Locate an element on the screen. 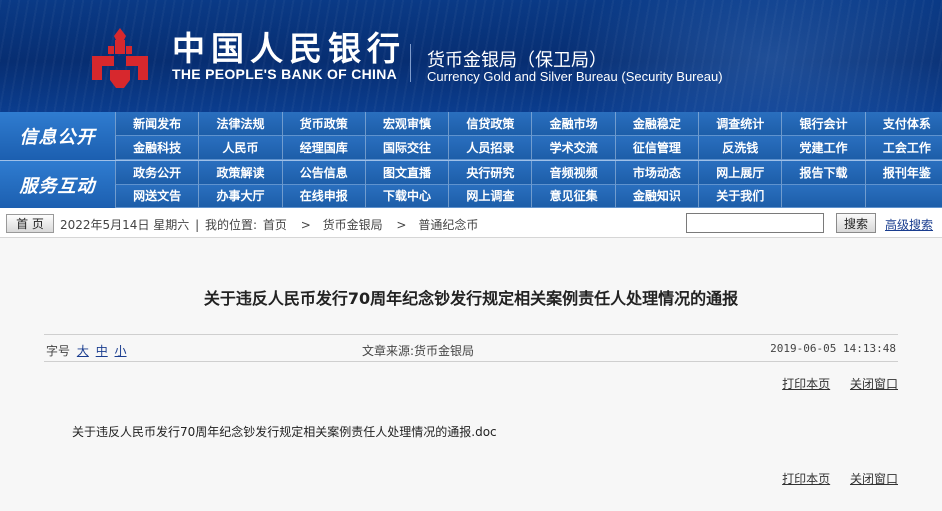  nav-item-financial-knowledge: 金融知识 is located at coordinates (656, 196).